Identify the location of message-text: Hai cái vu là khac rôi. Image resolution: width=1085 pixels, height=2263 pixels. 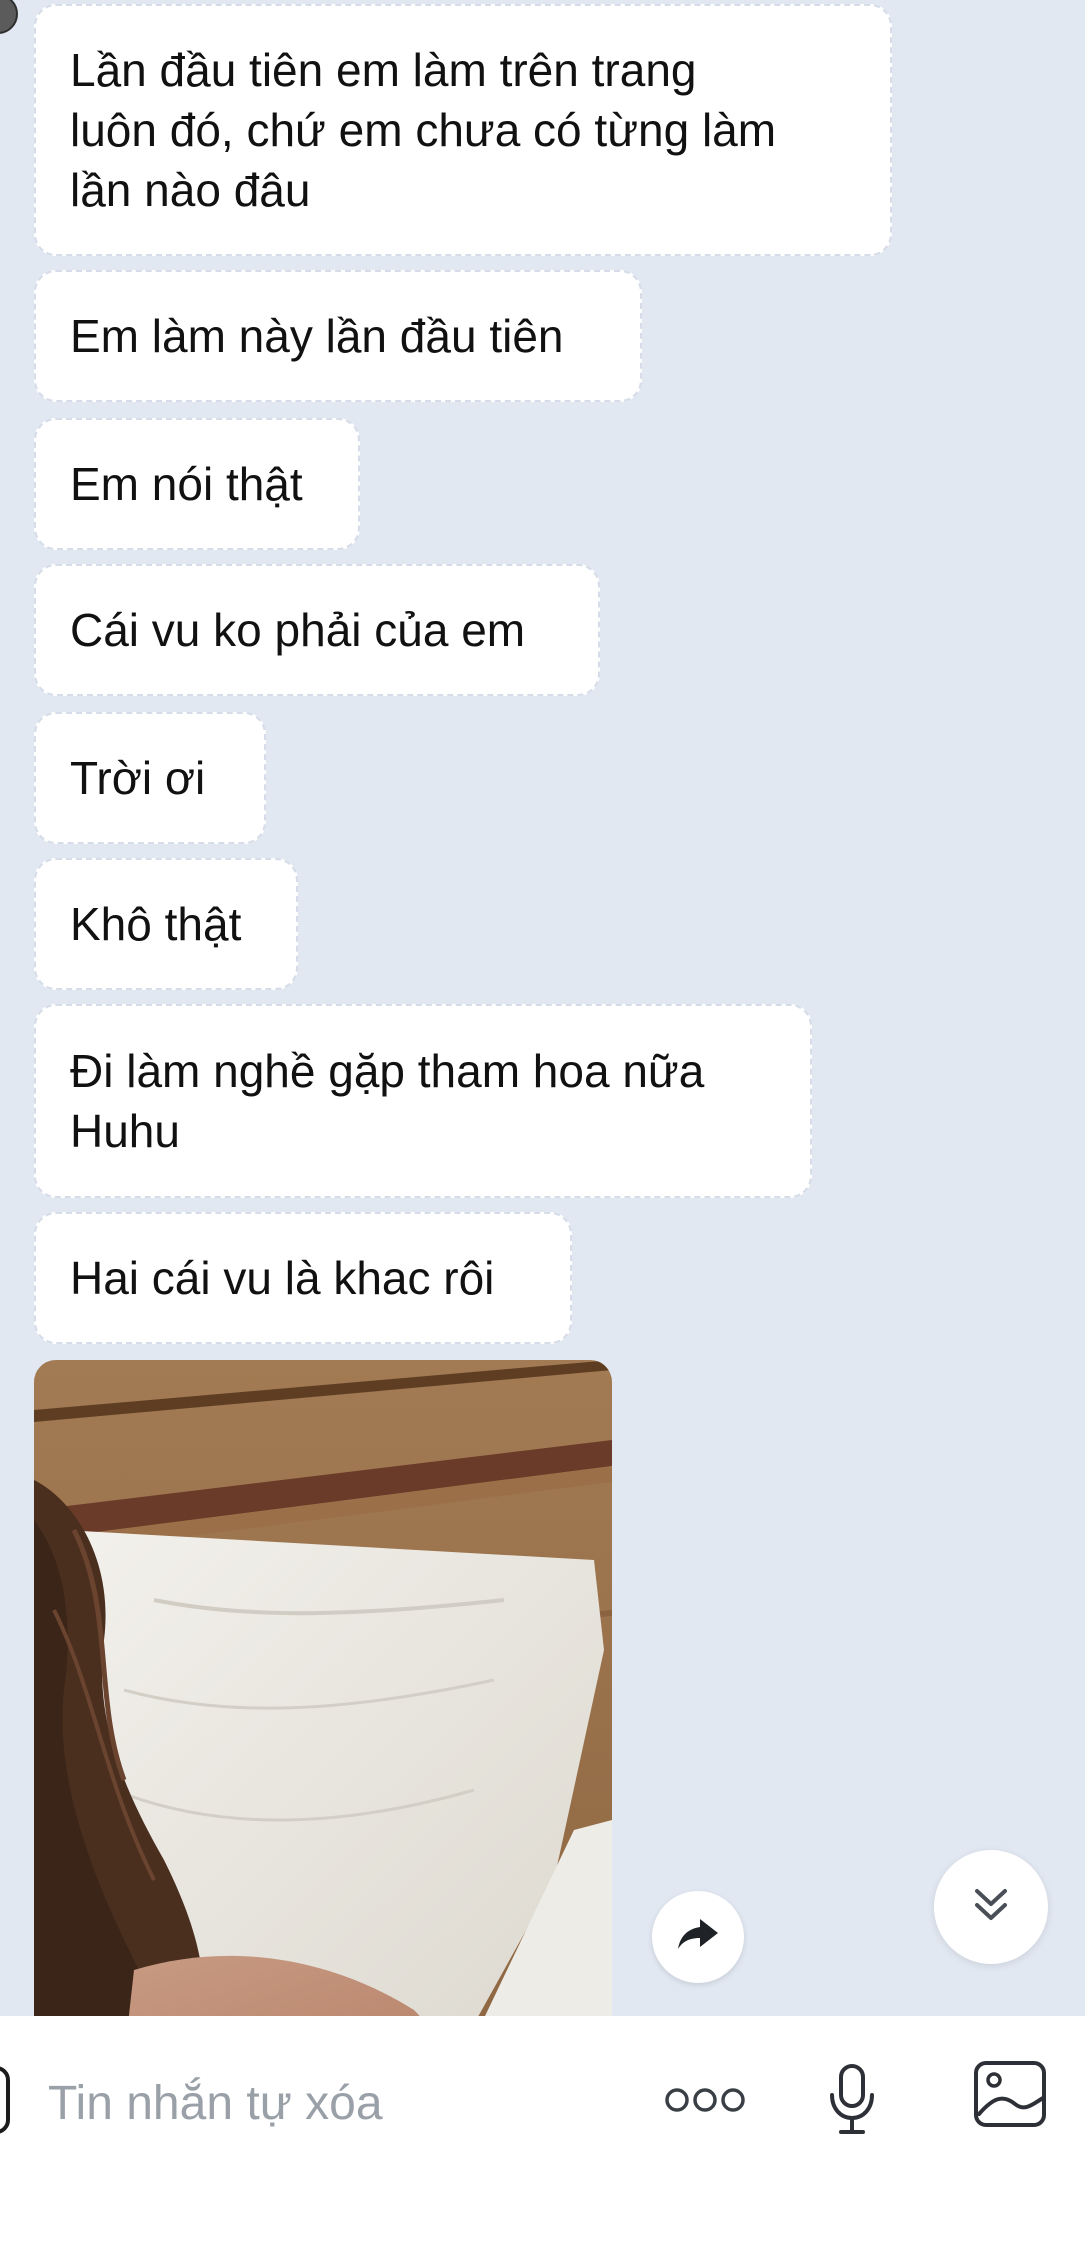
(282, 1278).